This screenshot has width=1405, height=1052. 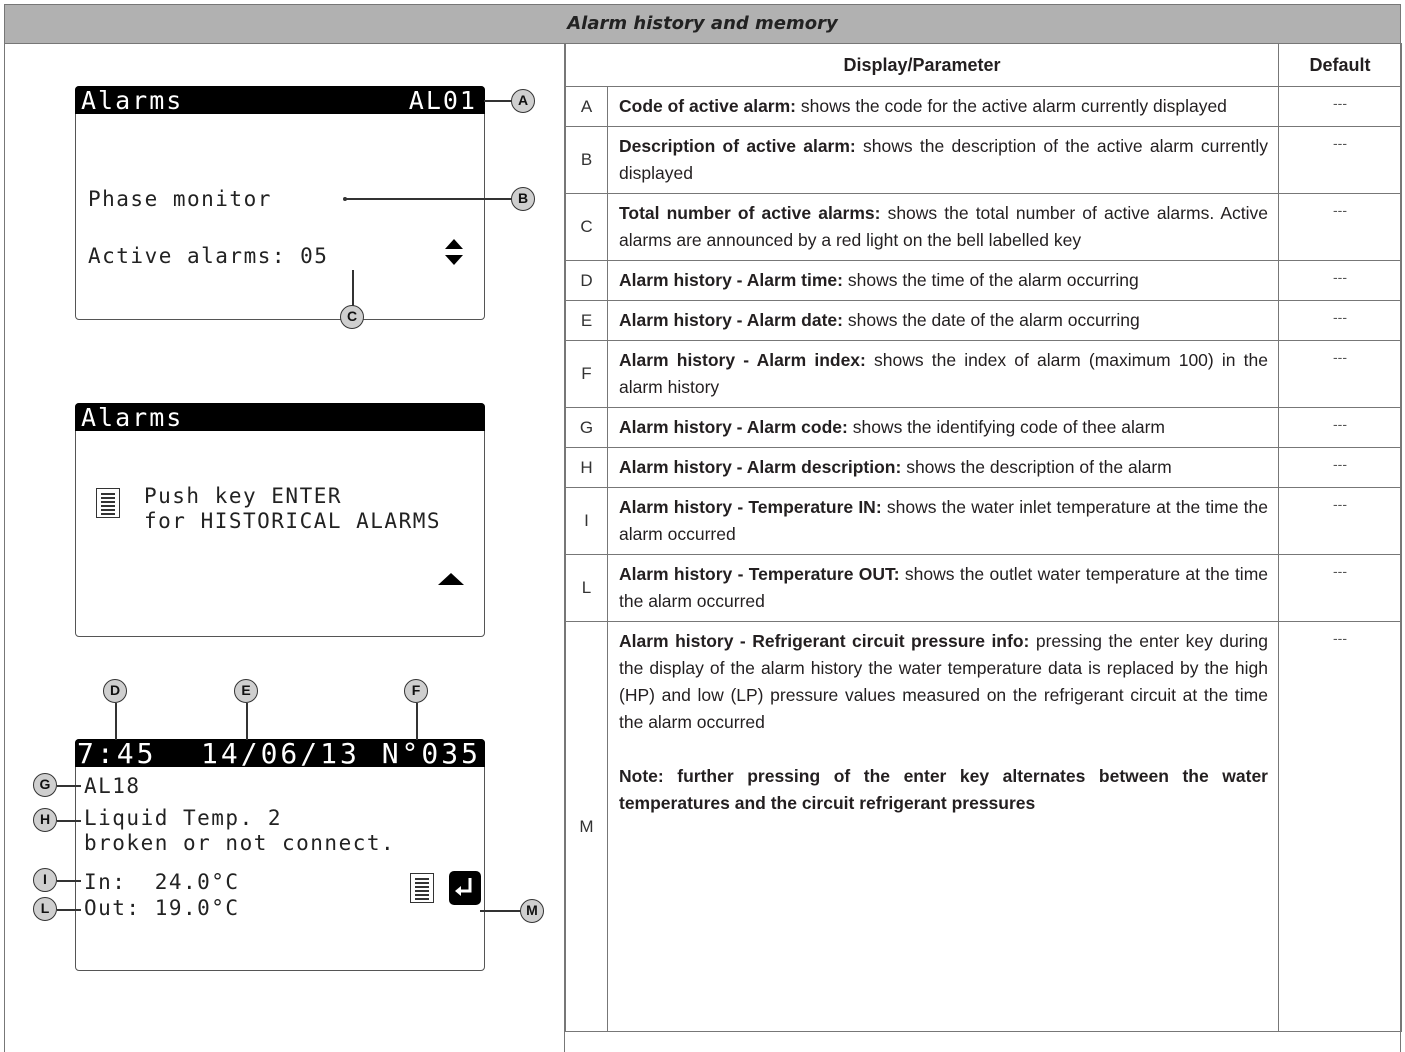 I want to click on lcd-header: Alarms AL01, so click(x=280, y=100).